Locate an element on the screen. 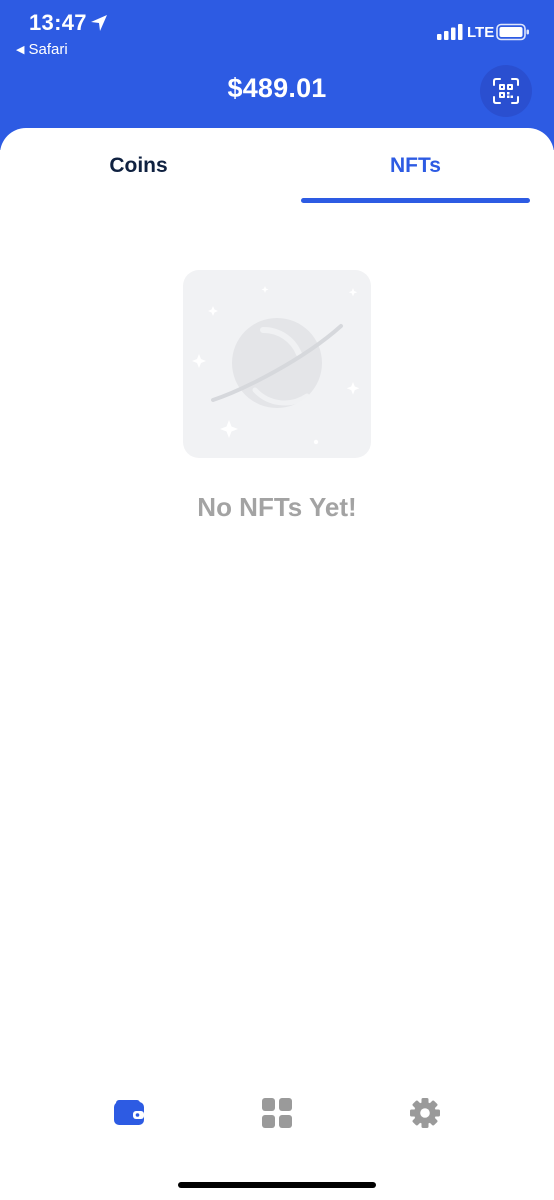  grid-icon is located at coordinates (277, 1113).